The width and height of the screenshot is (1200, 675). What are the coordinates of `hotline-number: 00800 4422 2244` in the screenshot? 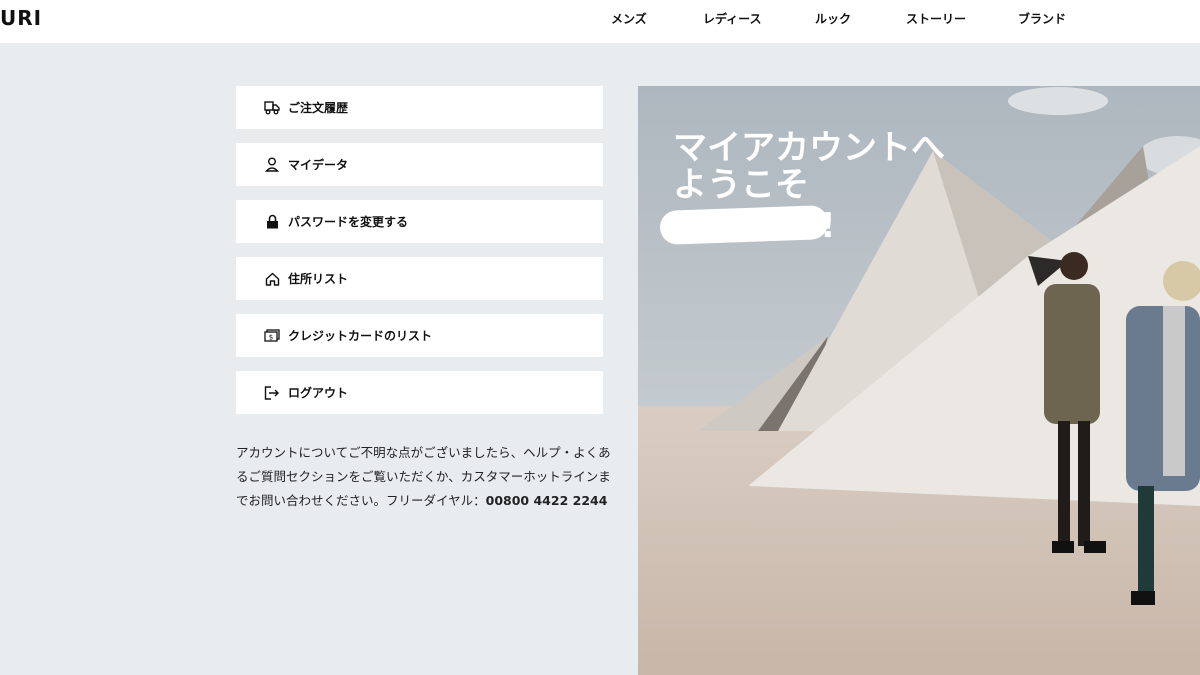 It's located at (547, 500).